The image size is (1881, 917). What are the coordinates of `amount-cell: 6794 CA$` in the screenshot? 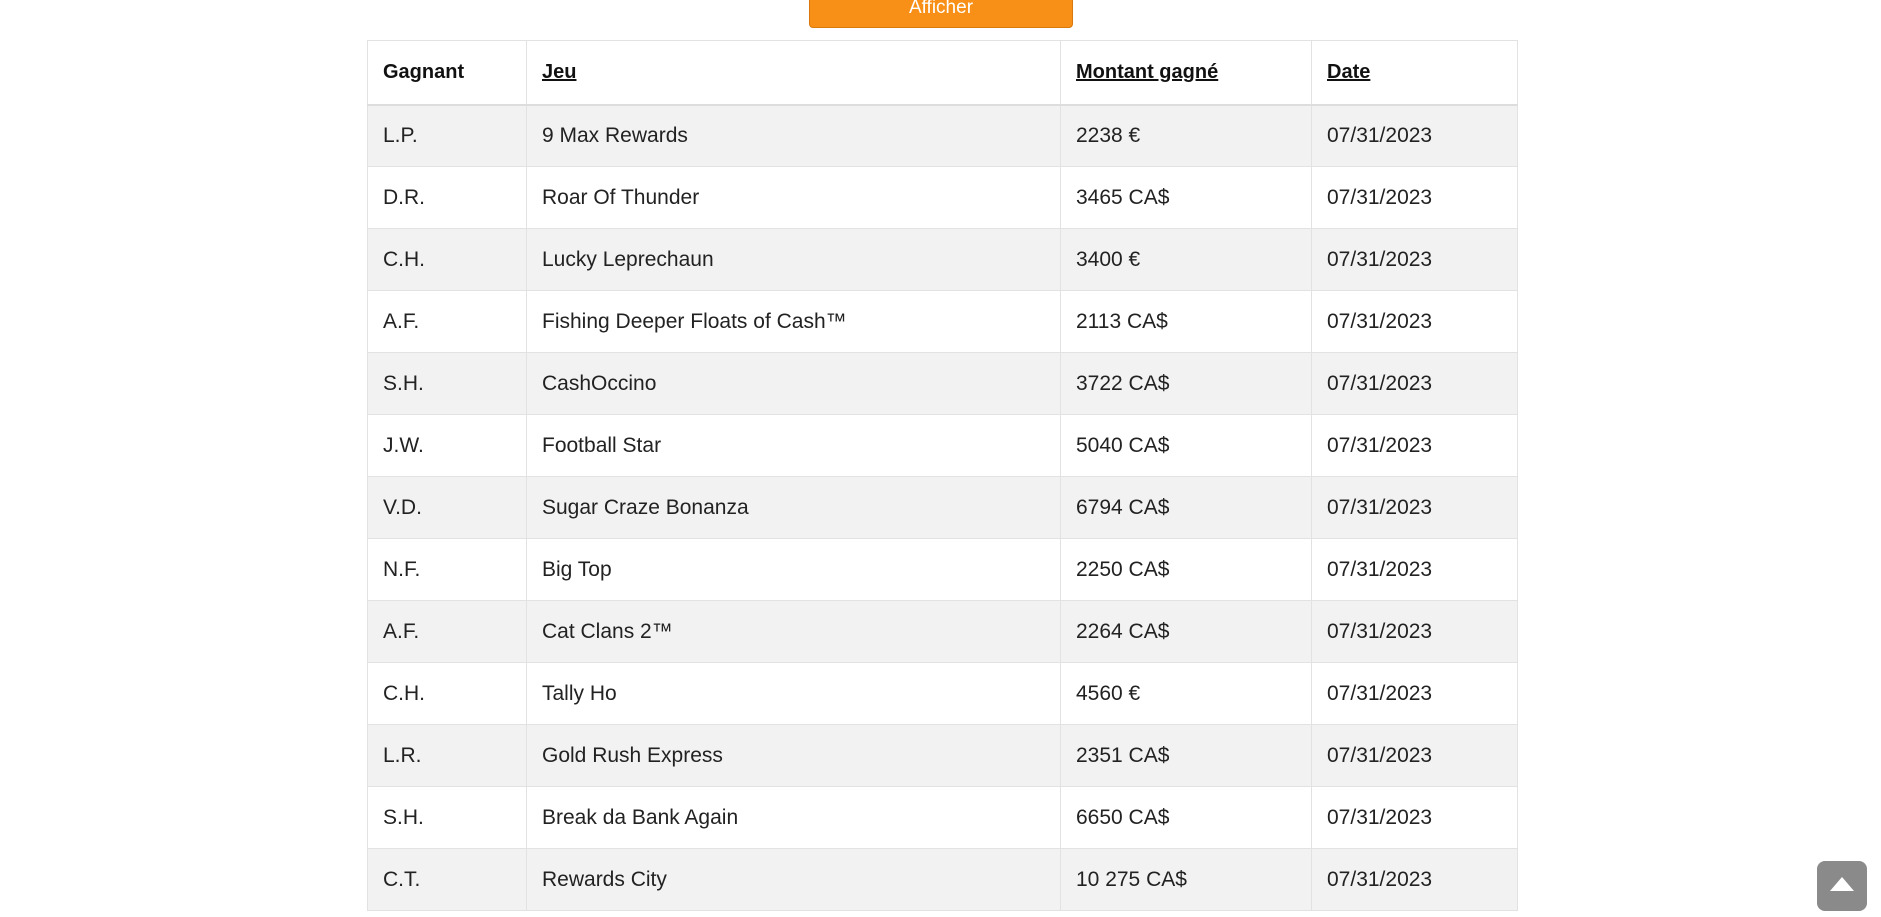 It's located at (1186, 507).